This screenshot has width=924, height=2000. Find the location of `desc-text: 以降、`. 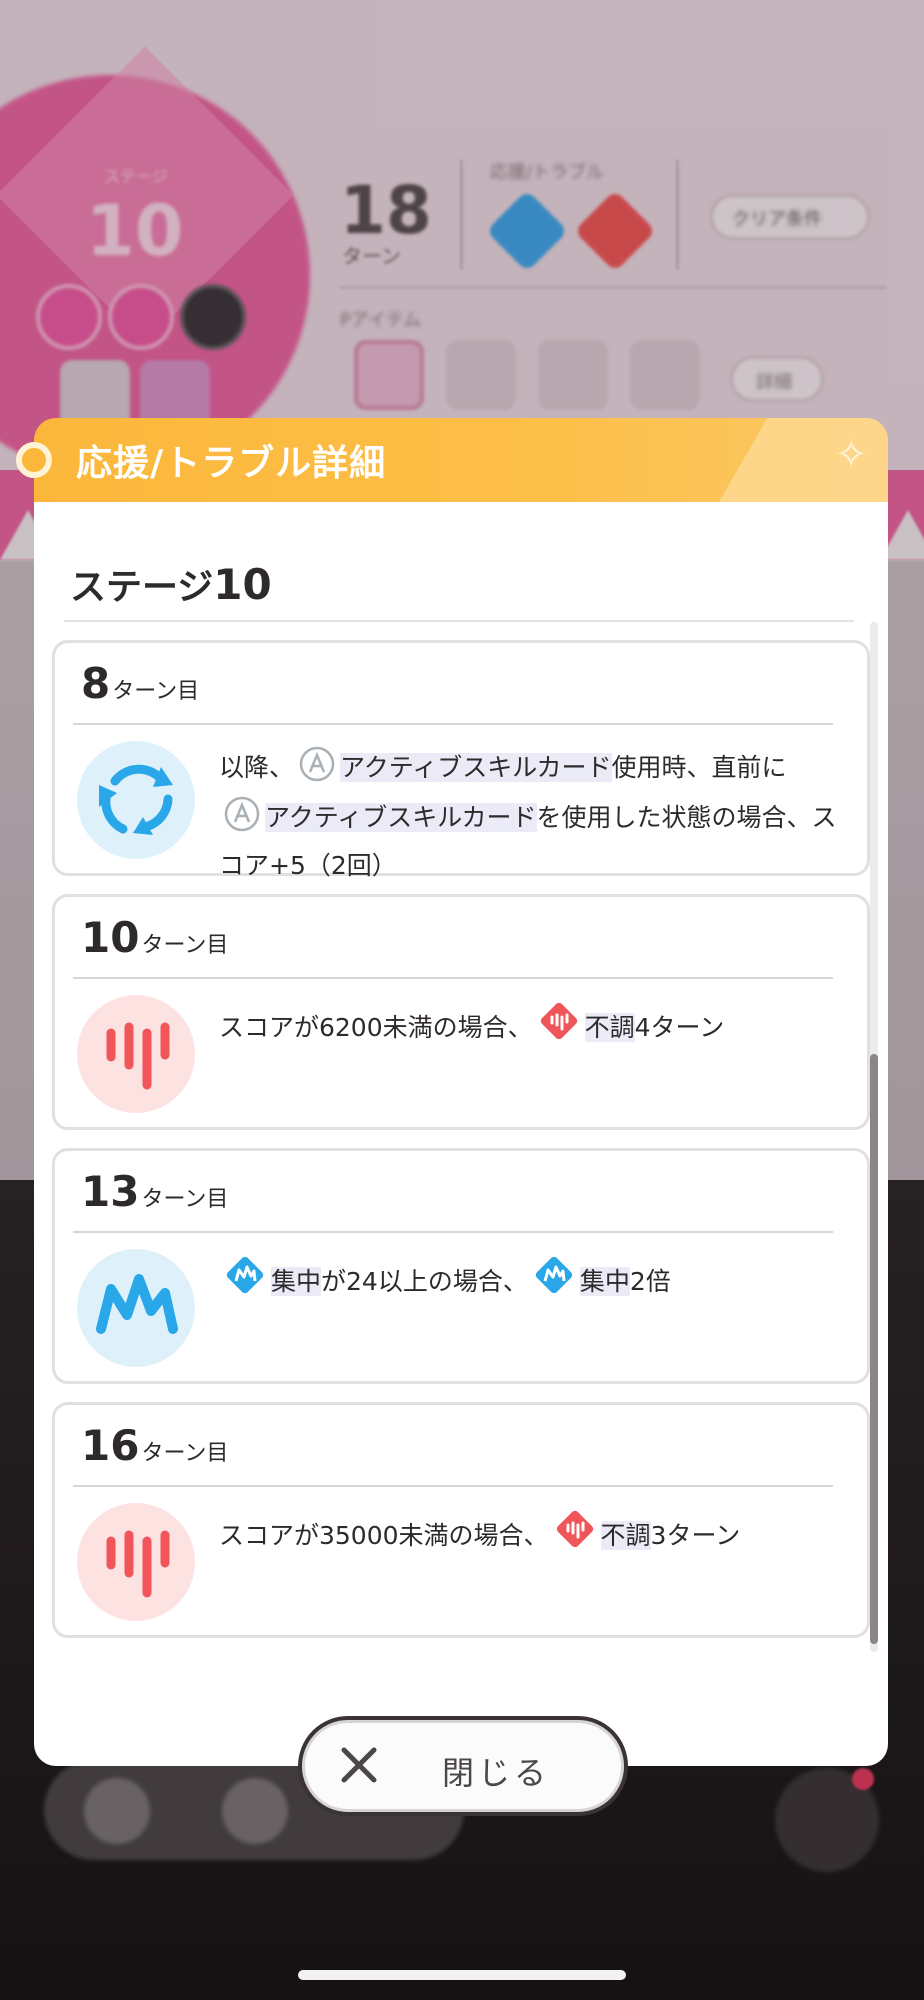

desc-text: 以降、 is located at coordinates (257, 767).